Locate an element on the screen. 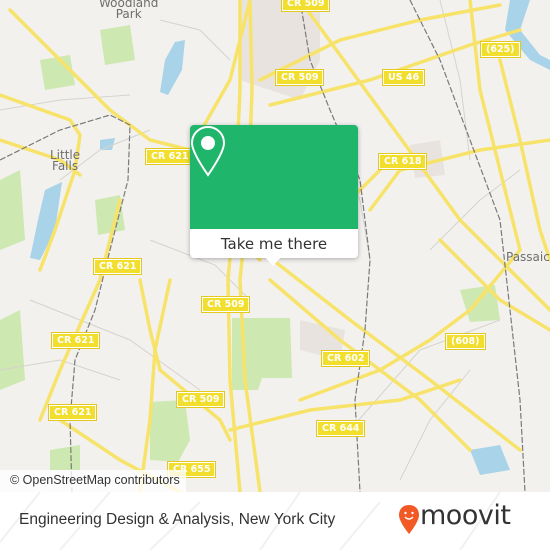  road-shield: US 46 is located at coordinates (403, 77).